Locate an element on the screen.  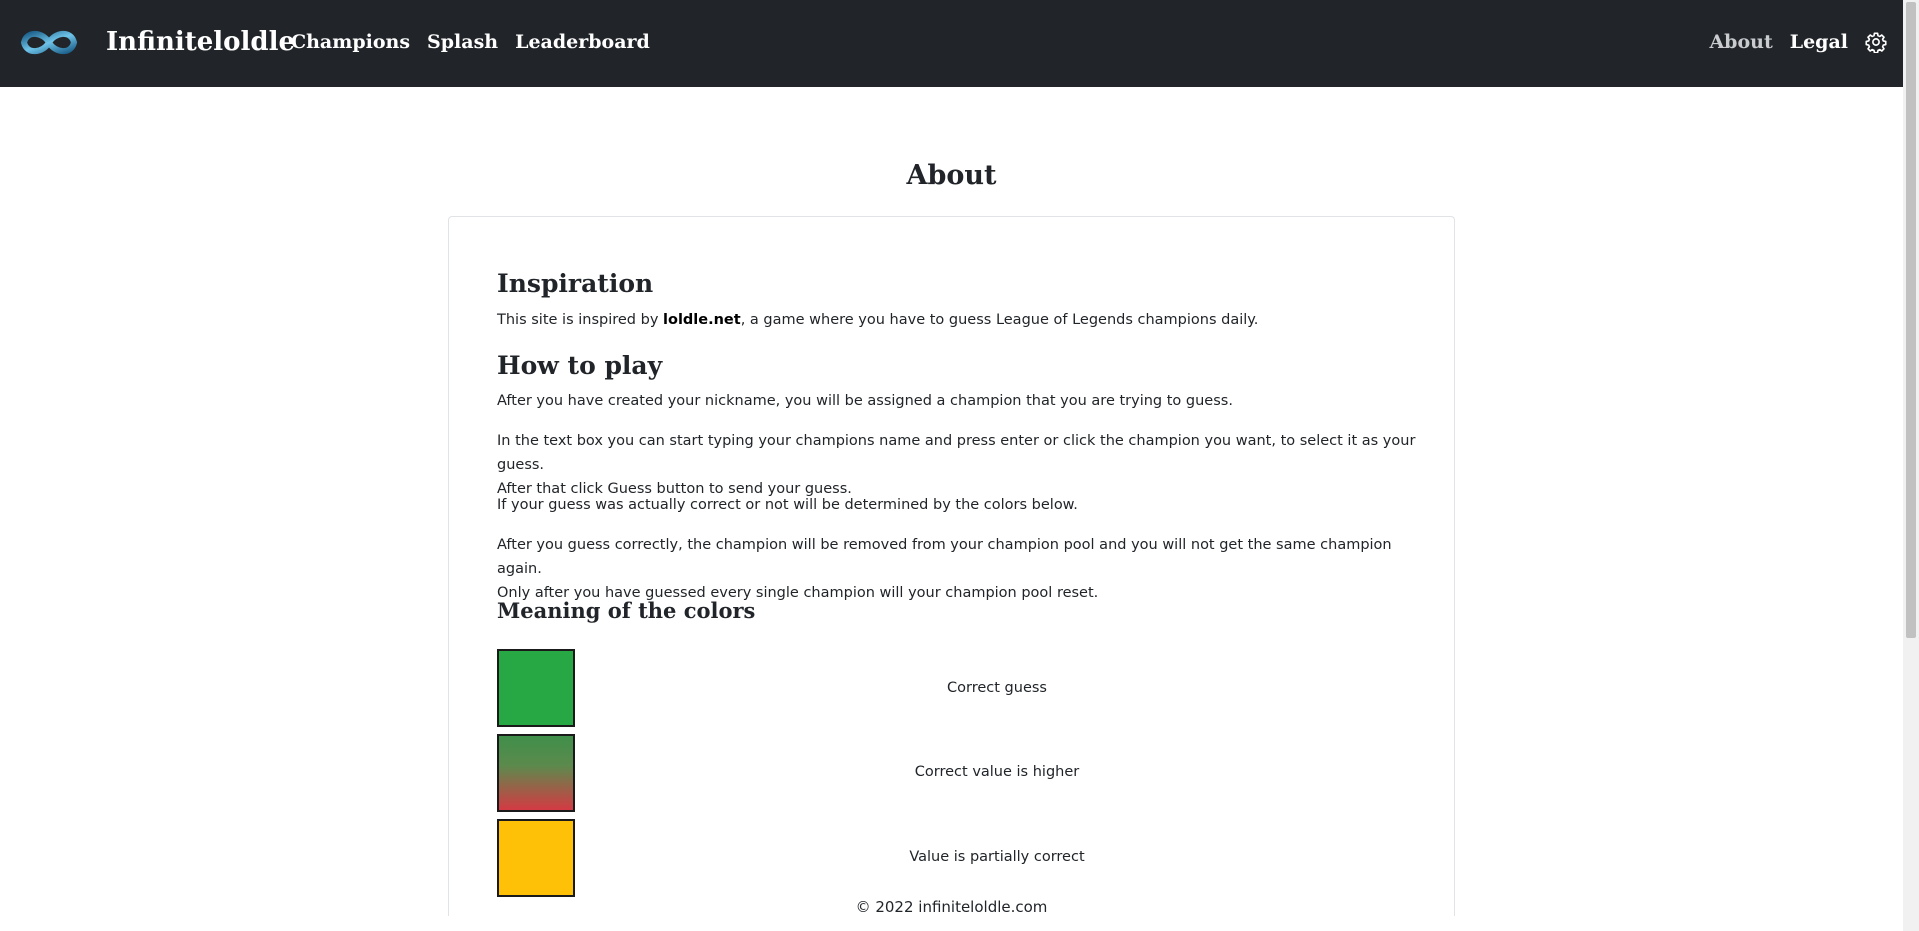
color-swatch-correct is located at coordinates (536, 688).